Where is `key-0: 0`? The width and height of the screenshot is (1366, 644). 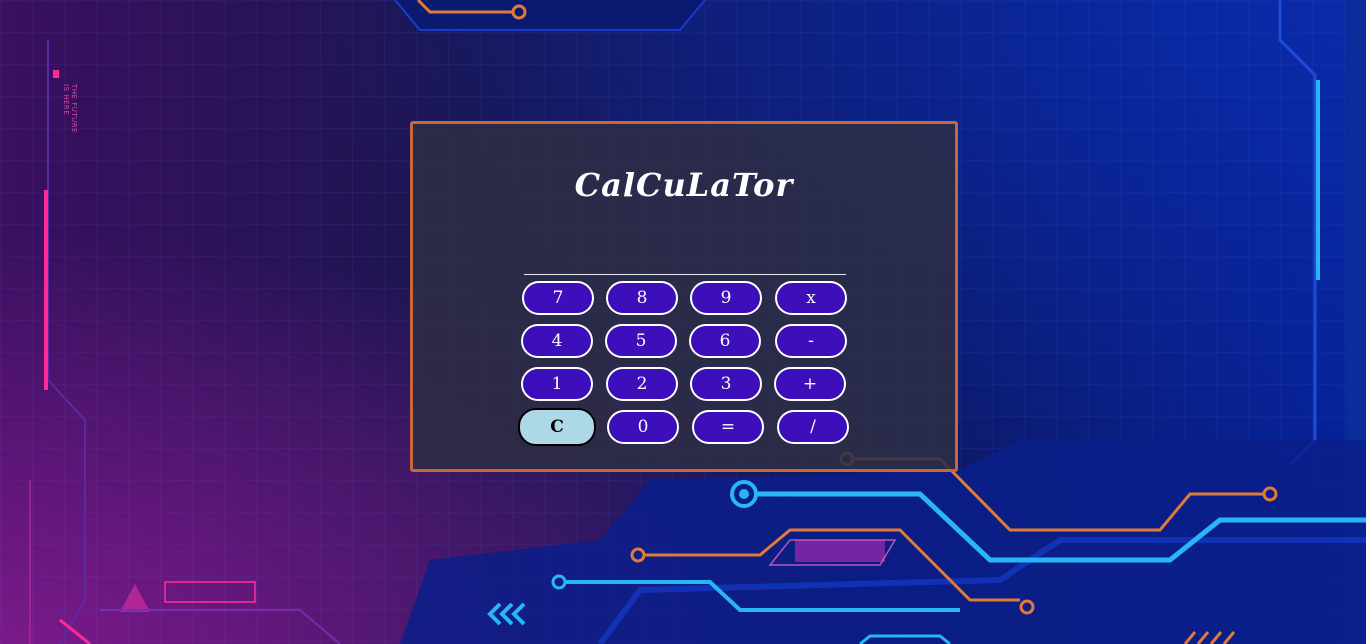
key-0: 0 is located at coordinates (643, 427).